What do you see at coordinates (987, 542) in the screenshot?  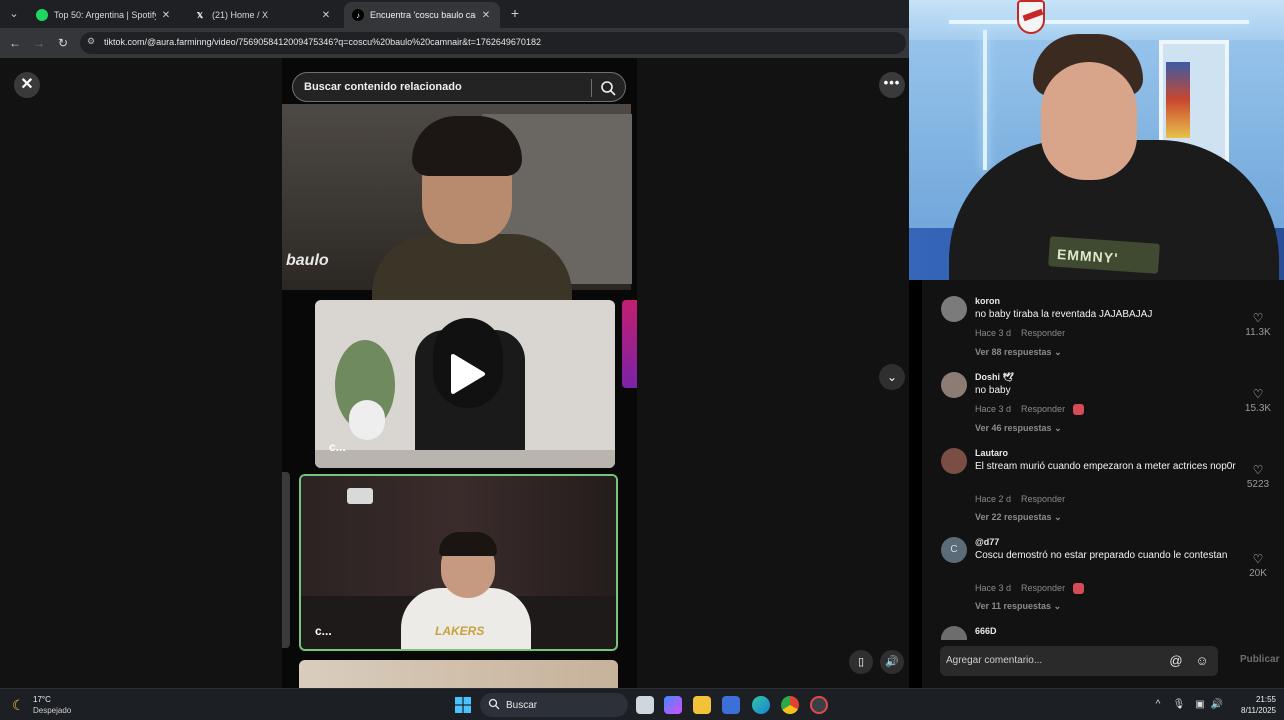 I see `comment-username: @d77` at bounding box center [987, 542].